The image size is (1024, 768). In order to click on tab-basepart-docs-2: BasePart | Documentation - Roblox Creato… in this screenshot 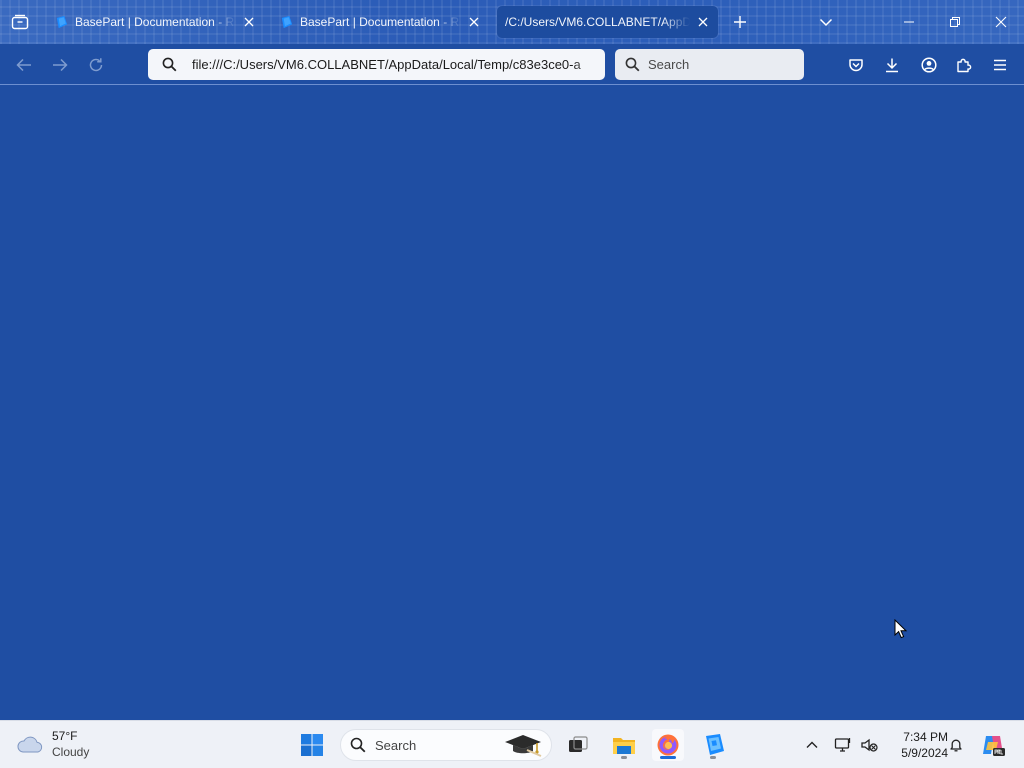, I will do `click(380, 22)`.